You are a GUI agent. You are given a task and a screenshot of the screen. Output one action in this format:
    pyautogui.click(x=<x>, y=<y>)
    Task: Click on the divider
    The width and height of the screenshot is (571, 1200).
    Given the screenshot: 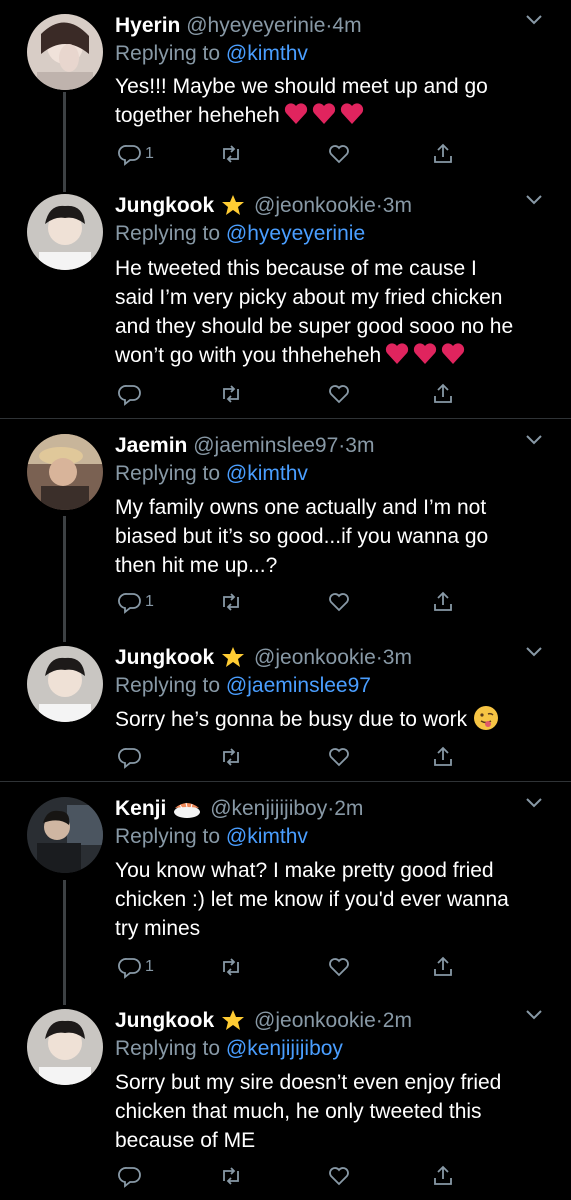 What is the action you would take?
    pyautogui.click(x=285, y=781)
    